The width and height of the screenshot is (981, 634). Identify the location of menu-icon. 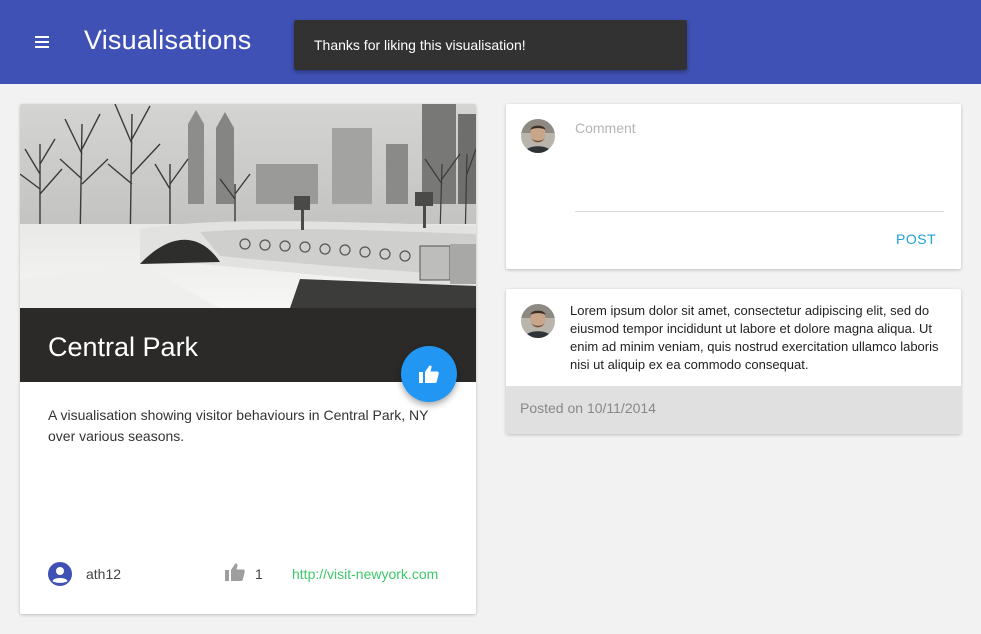
(42, 42).